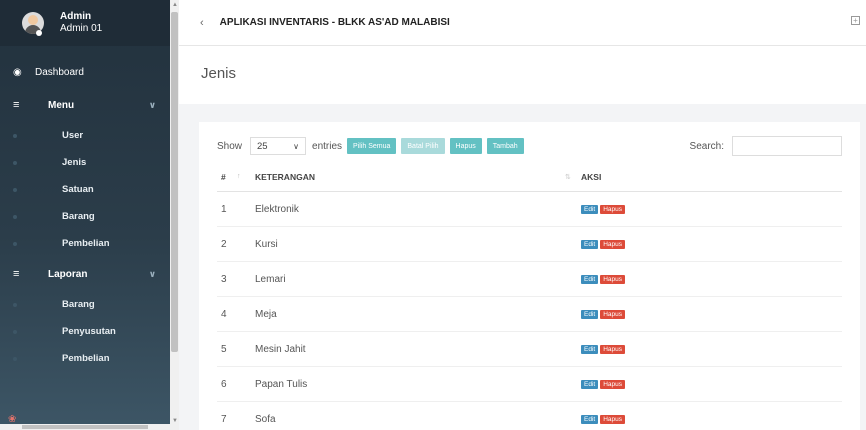 Image resolution: width=866 pixels, height=430 pixels. I want to click on entries-select: 25 ∨, so click(278, 146).